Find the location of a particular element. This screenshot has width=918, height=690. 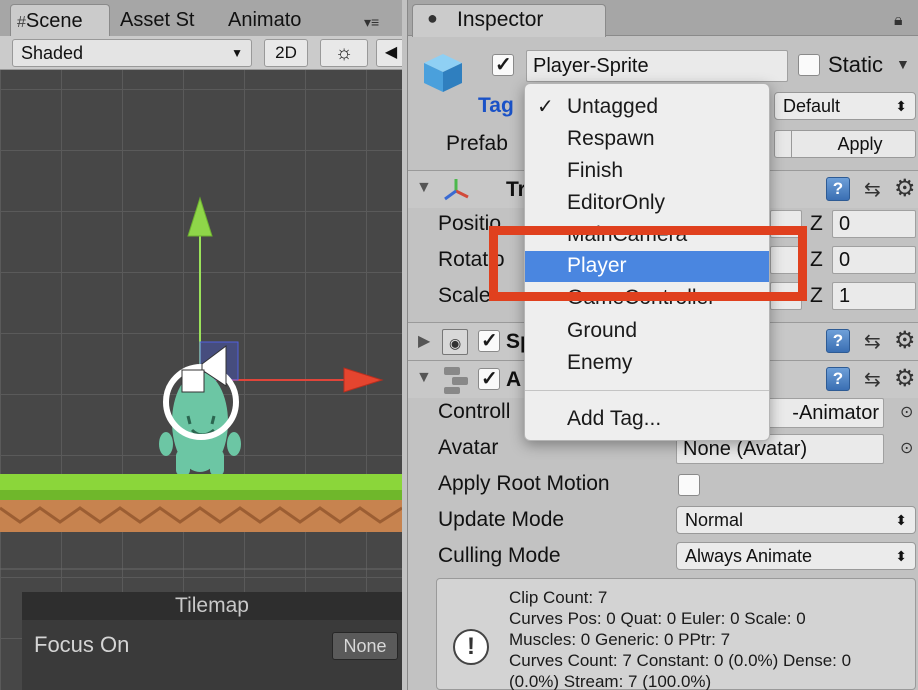

audio-gizmo-box is located at coordinates (193, 381).